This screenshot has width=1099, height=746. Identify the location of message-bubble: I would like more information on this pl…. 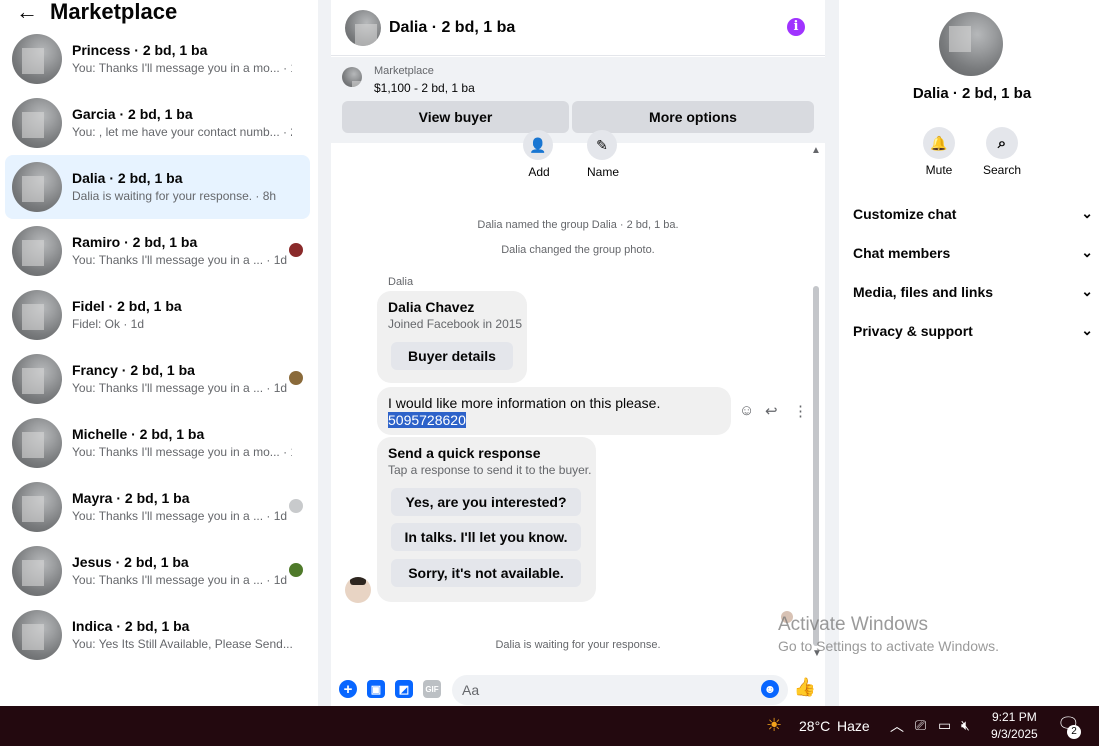
(554, 411).